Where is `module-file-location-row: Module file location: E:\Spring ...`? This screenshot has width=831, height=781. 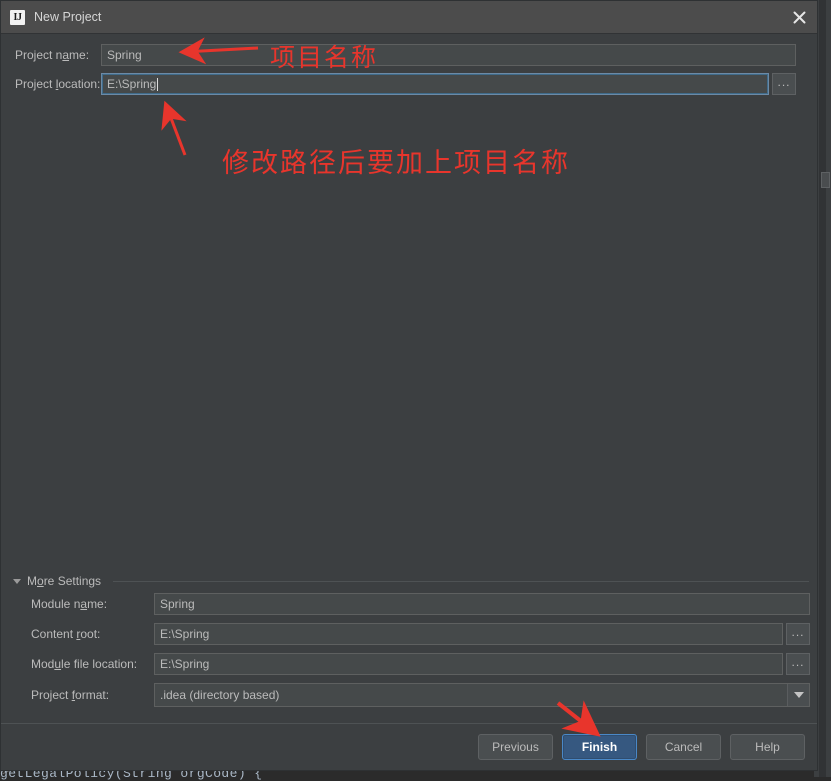 module-file-location-row: Module file location: E:\Spring ... is located at coordinates (409, 664).